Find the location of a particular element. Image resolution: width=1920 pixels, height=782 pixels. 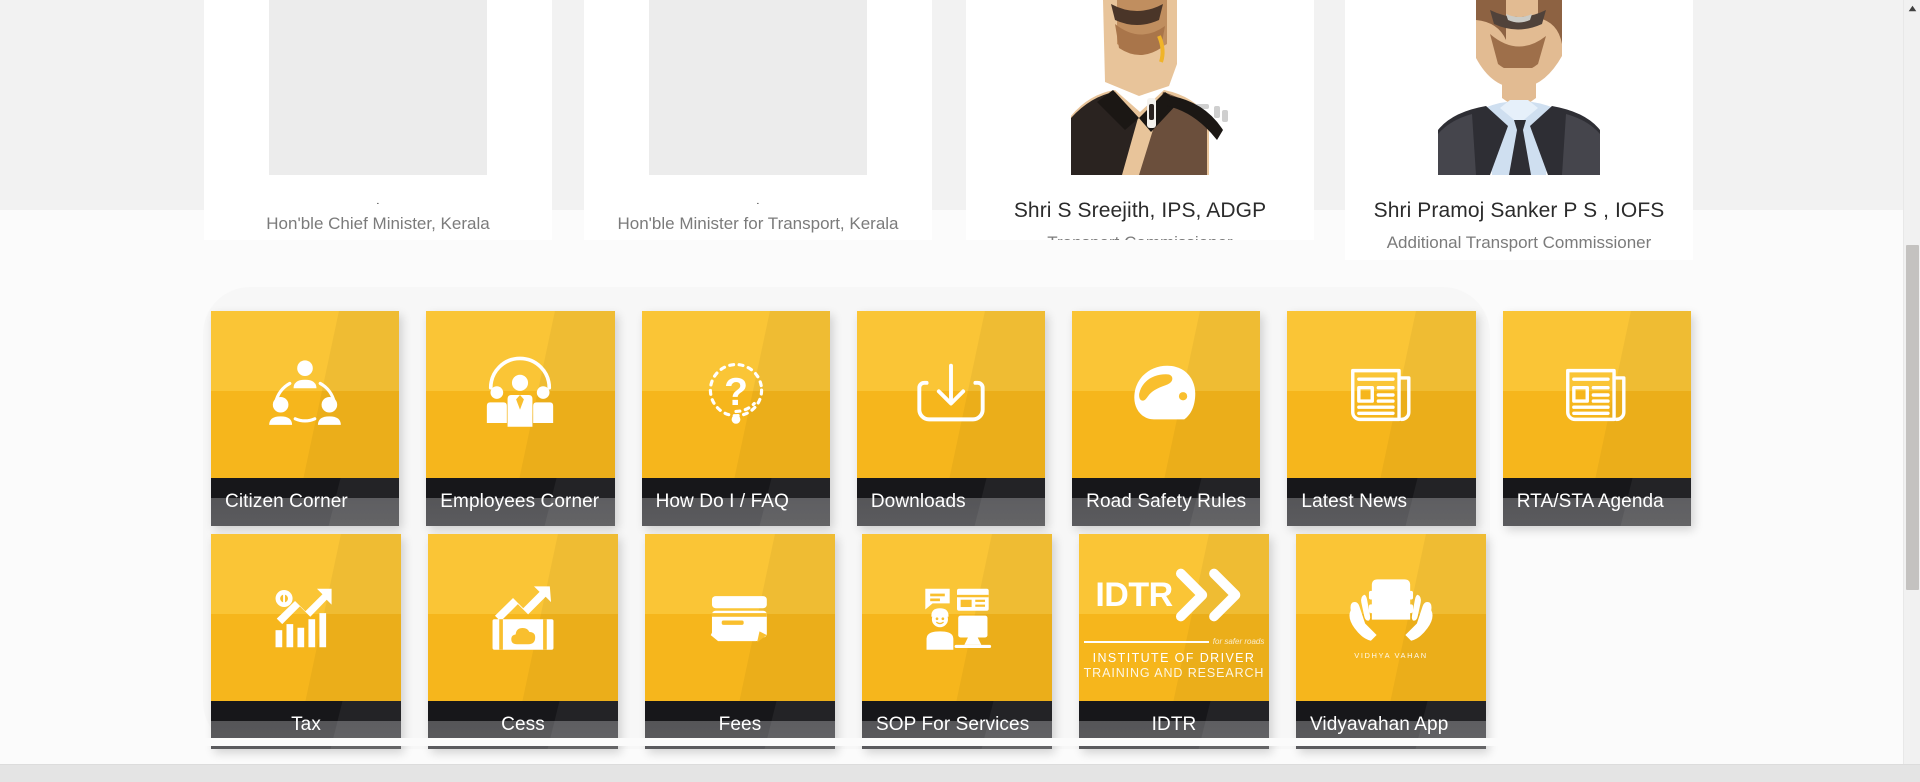

tile-road-safety-rules: Road Safety Rules is located at coordinates (1166, 418).